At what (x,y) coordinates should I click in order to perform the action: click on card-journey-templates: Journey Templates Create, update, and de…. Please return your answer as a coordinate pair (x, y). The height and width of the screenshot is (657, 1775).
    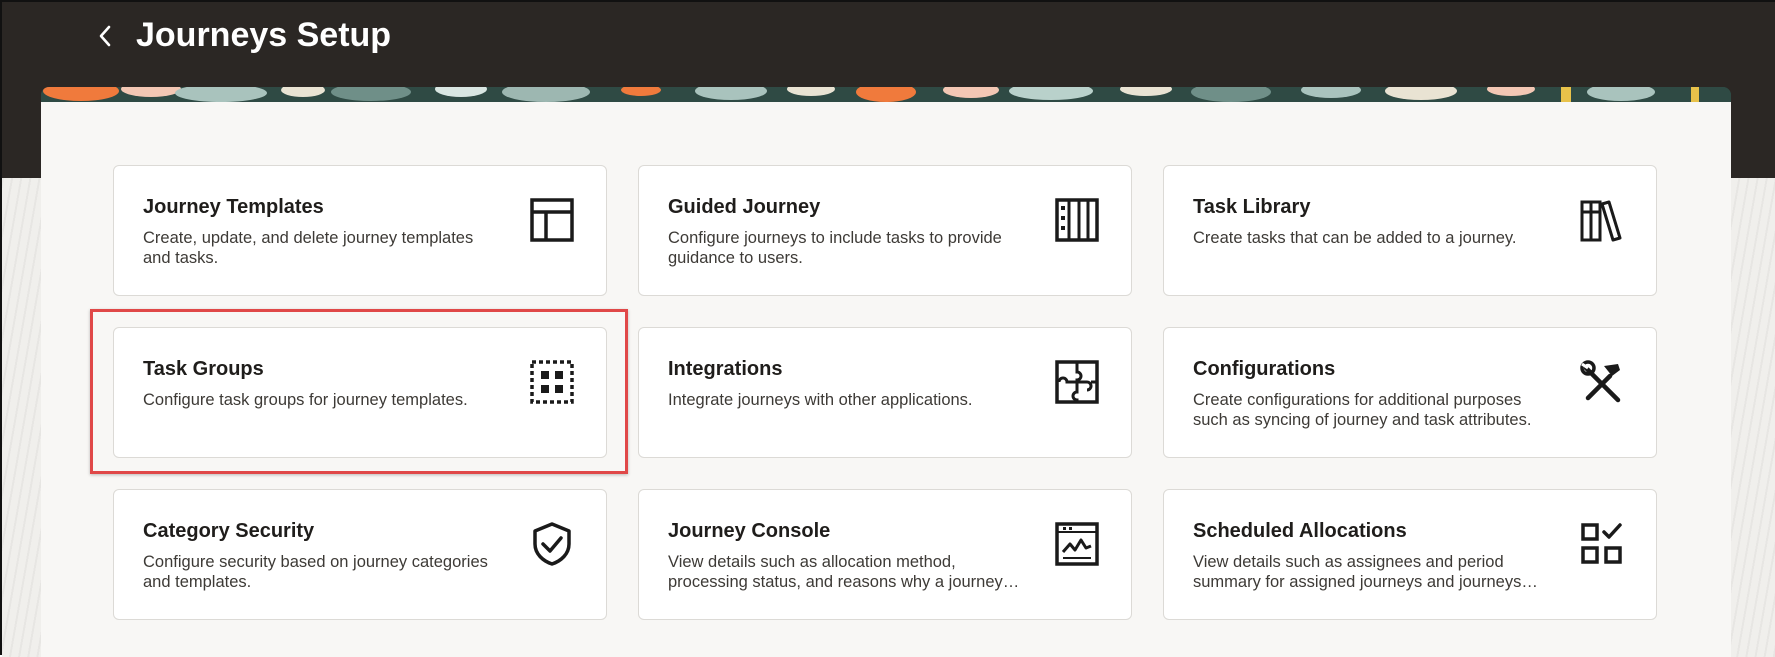
    Looking at the image, I should click on (360, 230).